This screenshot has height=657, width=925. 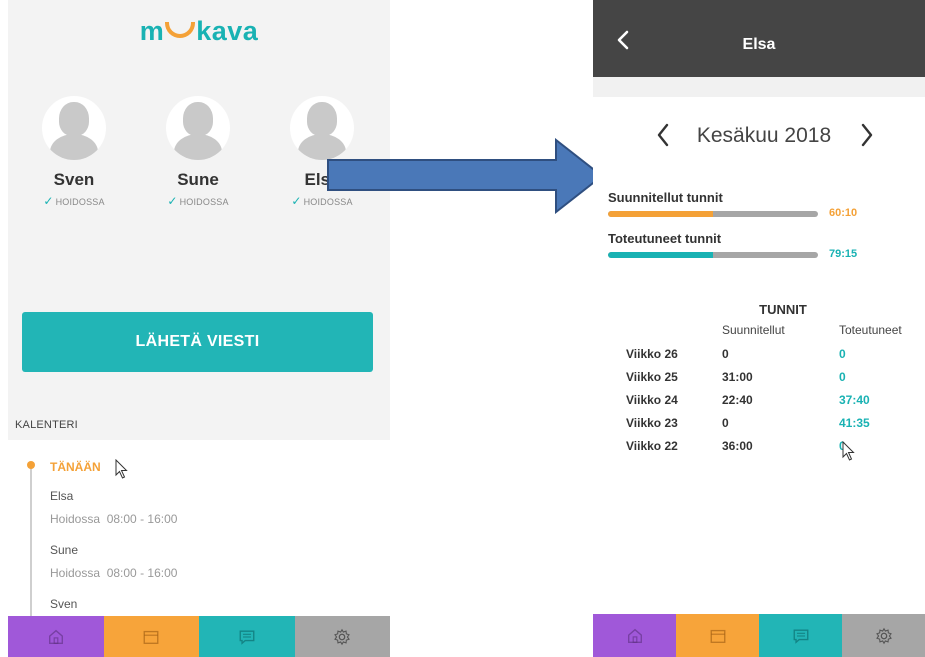 I want to click on actual-hours-label: Toteutuneet tunnit, so click(x=665, y=238).